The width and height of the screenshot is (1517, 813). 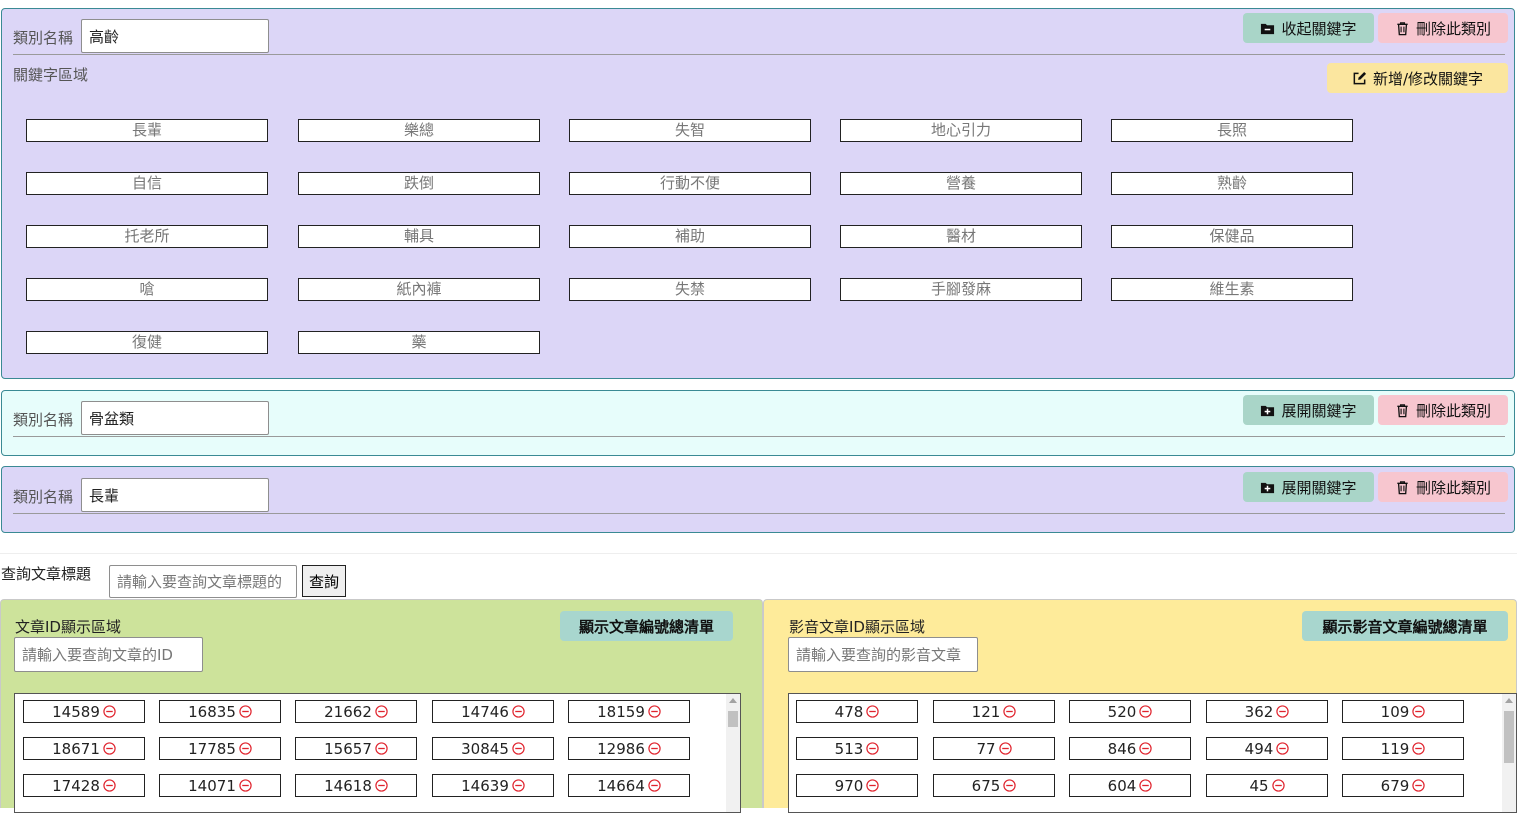 I want to click on id-value: 846, so click(x=1122, y=748).